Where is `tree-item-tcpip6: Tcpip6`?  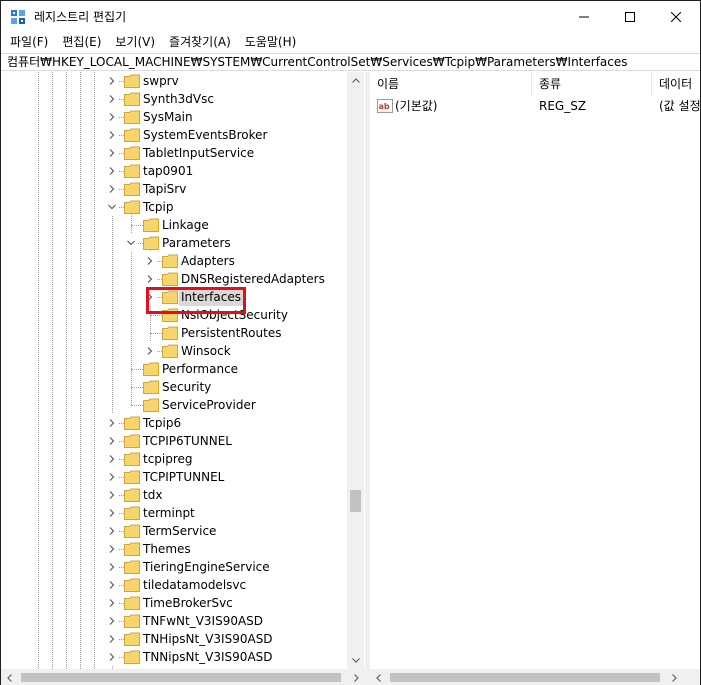
tree-item-tcpip6: Tcpip6 is located at coordinates (174, 423).